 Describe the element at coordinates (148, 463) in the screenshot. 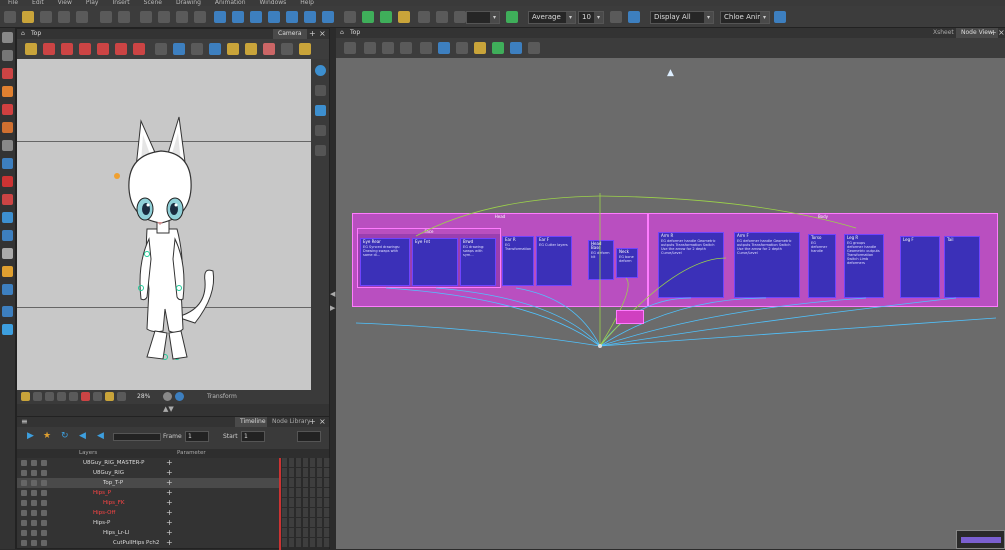

I see `layer-row: U8Guy_RIG_MASTER-P +` at that location.